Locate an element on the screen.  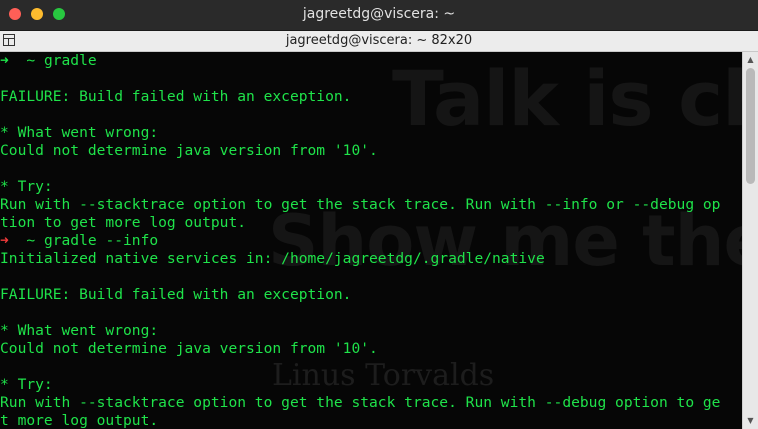
scroll-up-arrow-icon: ▲ is located at coordinates (750, 60).